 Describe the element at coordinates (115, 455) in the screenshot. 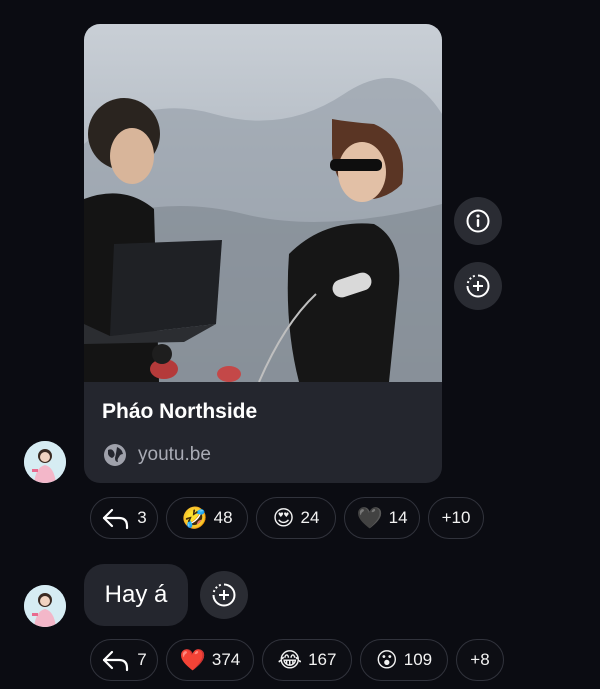

I see `globe-icon` at that location.